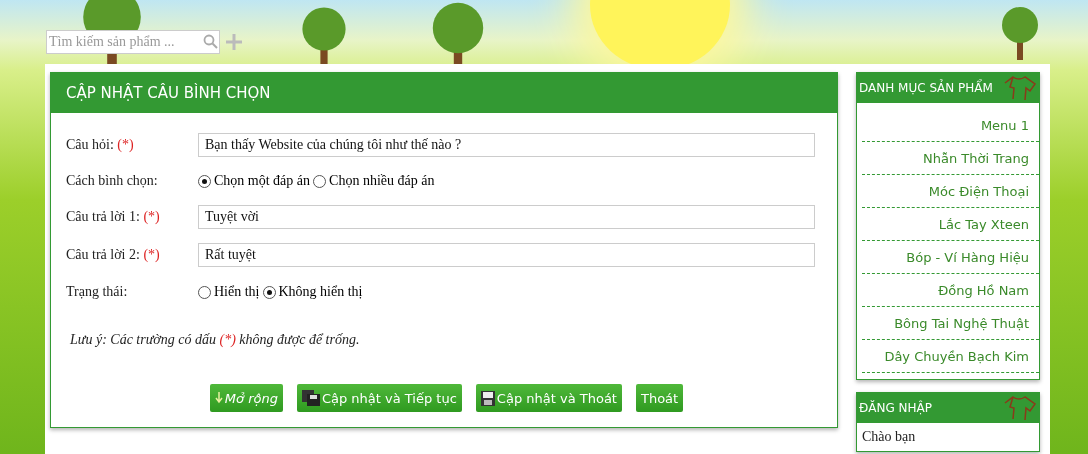 This screenshot has height=454, width=1088. I want to click on radio-label: Không hiển thị, so click(320, 292).